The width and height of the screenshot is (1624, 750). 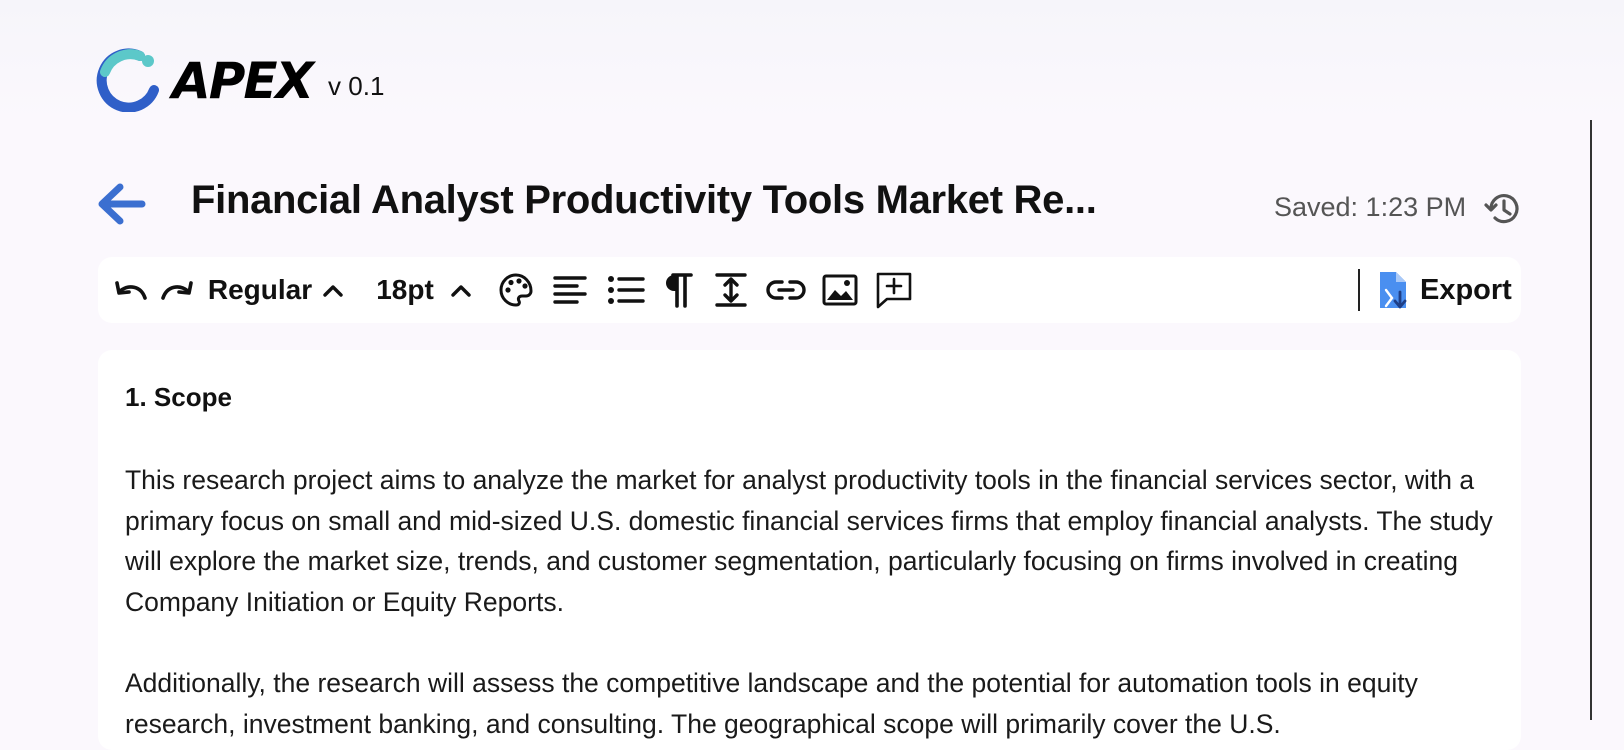 I want to click on text-color-button, so click(x=516, y=290).